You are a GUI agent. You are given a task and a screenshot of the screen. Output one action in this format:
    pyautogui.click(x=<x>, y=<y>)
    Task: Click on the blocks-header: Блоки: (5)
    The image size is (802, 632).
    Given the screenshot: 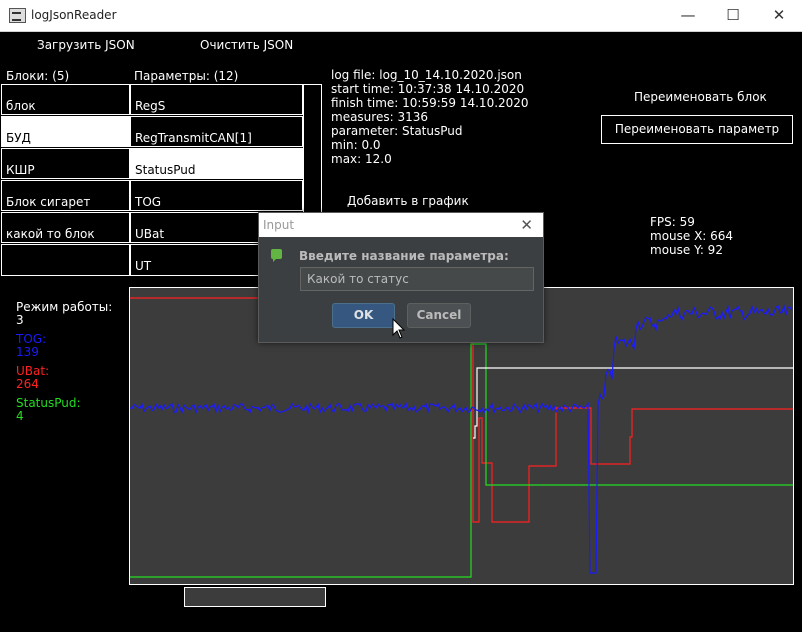 What is the action you would take?
    pyautogui.click(x=38, y=76)
    